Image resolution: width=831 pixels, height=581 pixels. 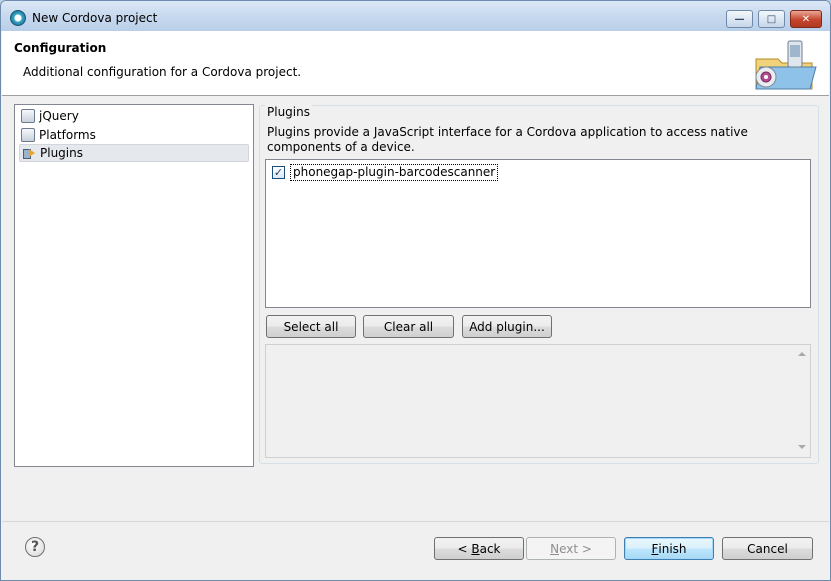 I want to click on tree-item-label: Platforms, so click(x=67, y=135).